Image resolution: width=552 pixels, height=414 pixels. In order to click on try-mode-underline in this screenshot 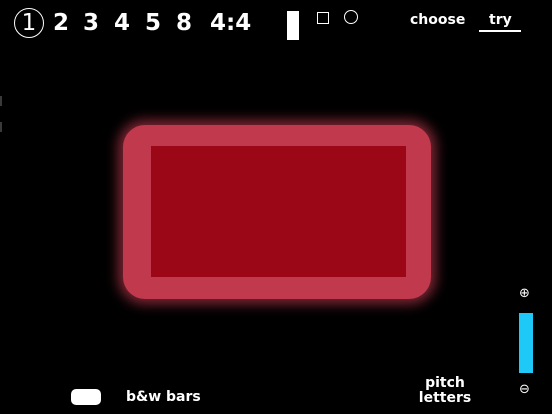, I will do `click(500, 31)`.